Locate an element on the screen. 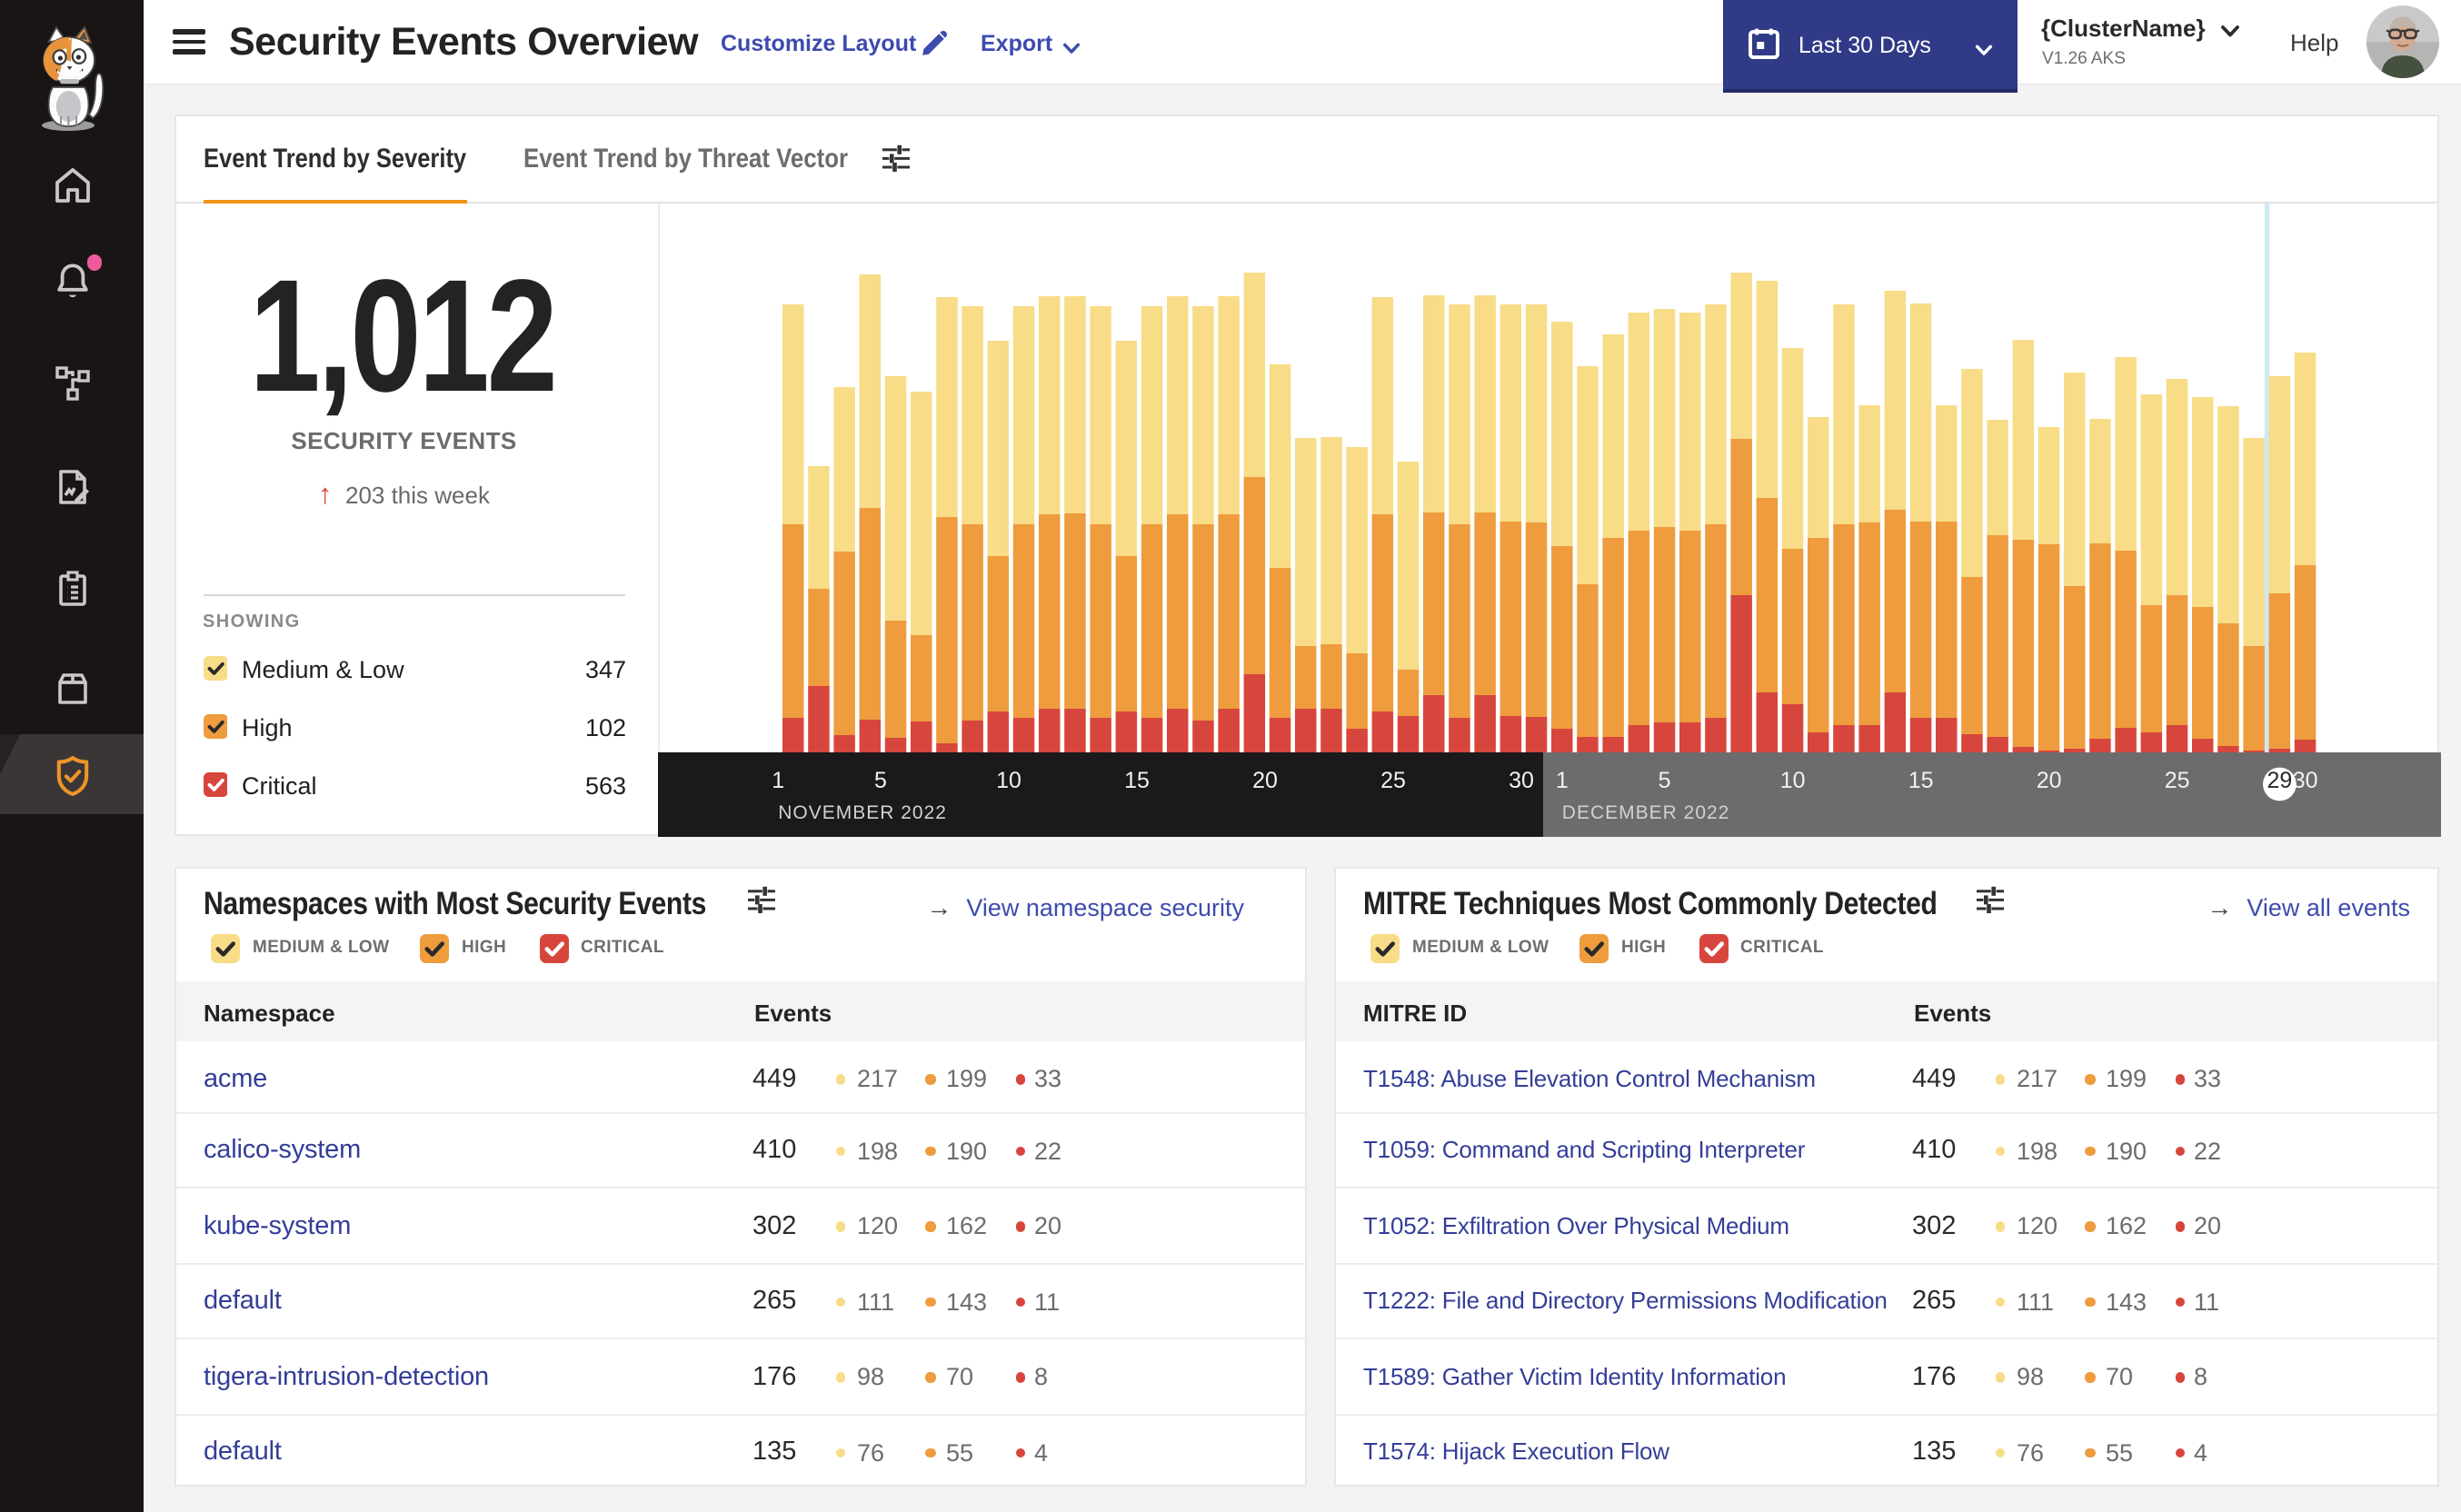 The width and height of the screenshot is (2461, 1512). svg-text: NOVEMBER 2022 is located at coordinates (861, 812).